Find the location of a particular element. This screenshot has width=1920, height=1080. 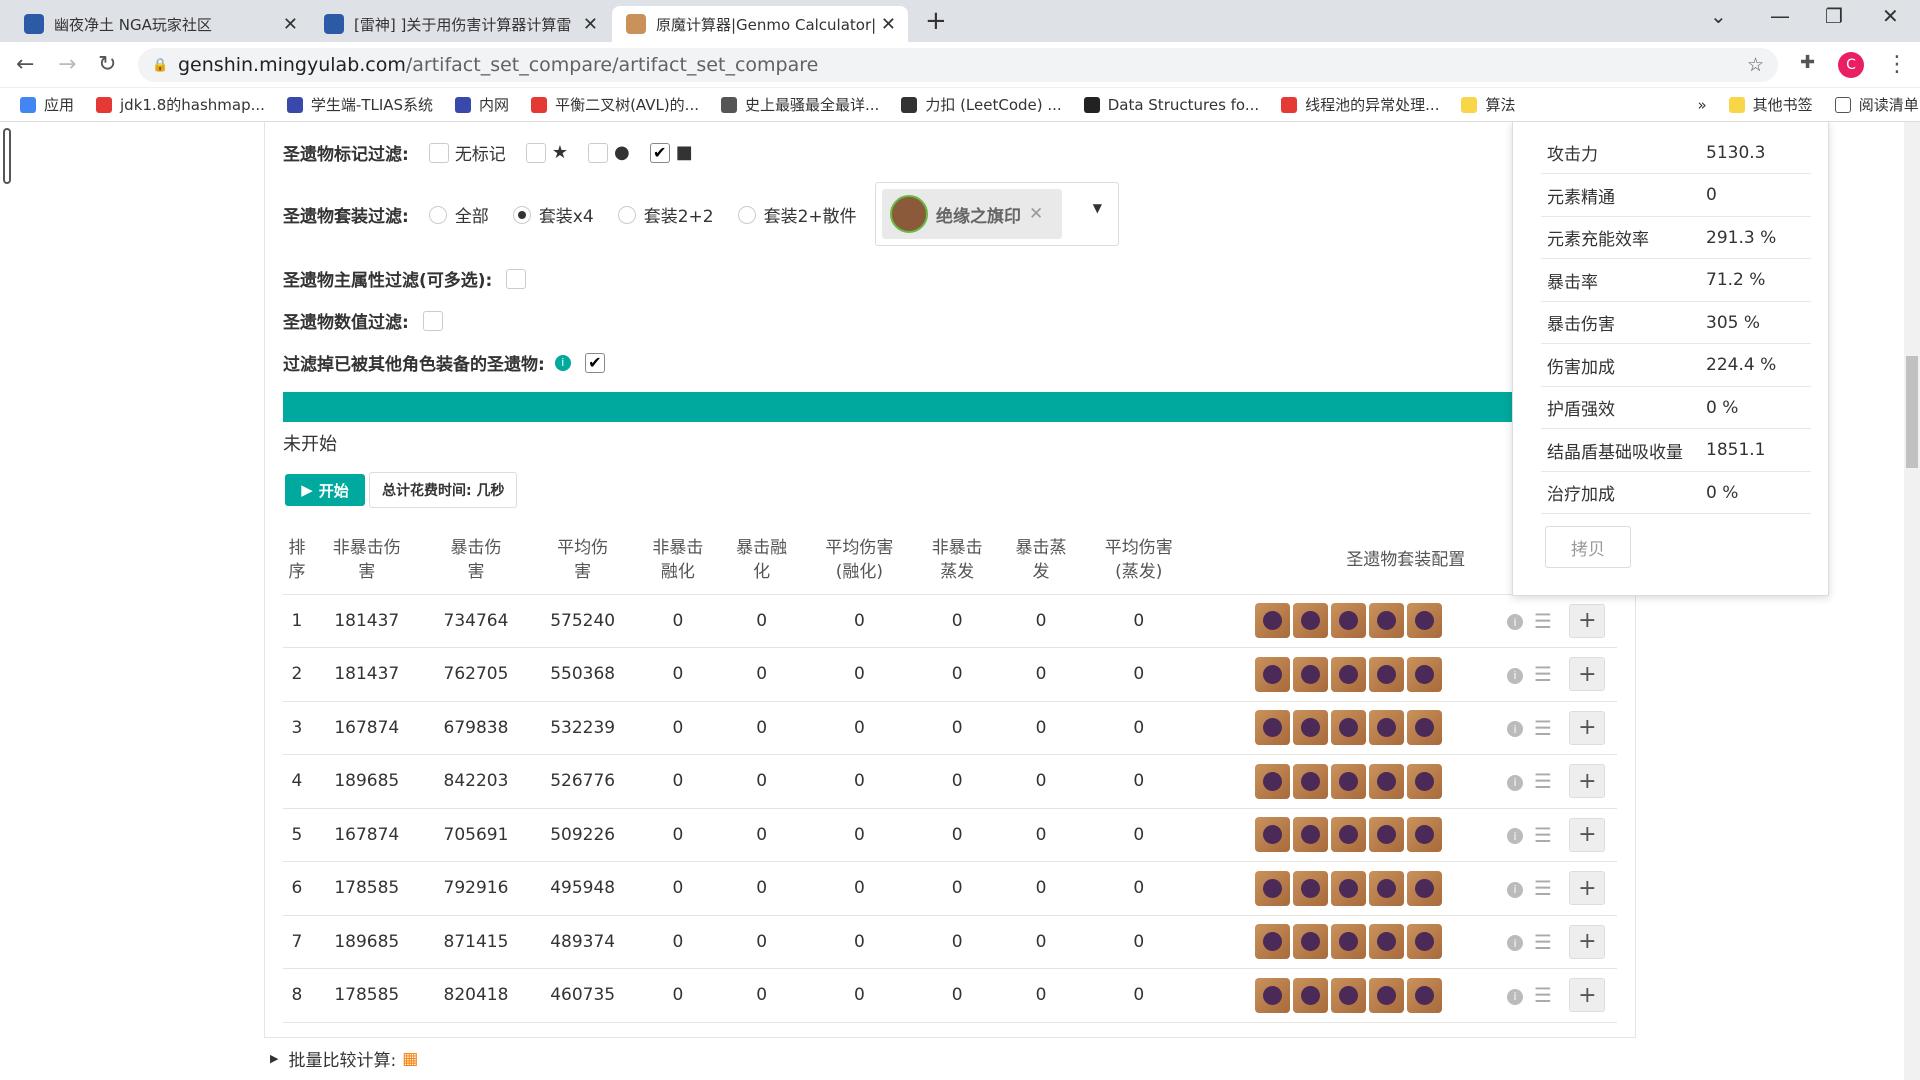

drag-handle is located at coordinates (7, 156).